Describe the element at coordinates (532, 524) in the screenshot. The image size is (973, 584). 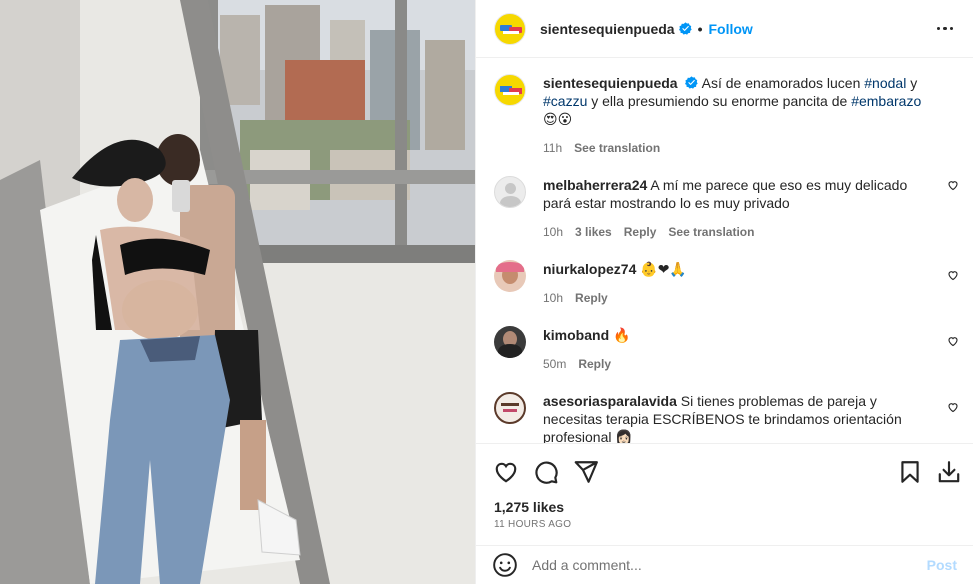
I see `post-timestamp: 11 HOURS AGO` at that location.